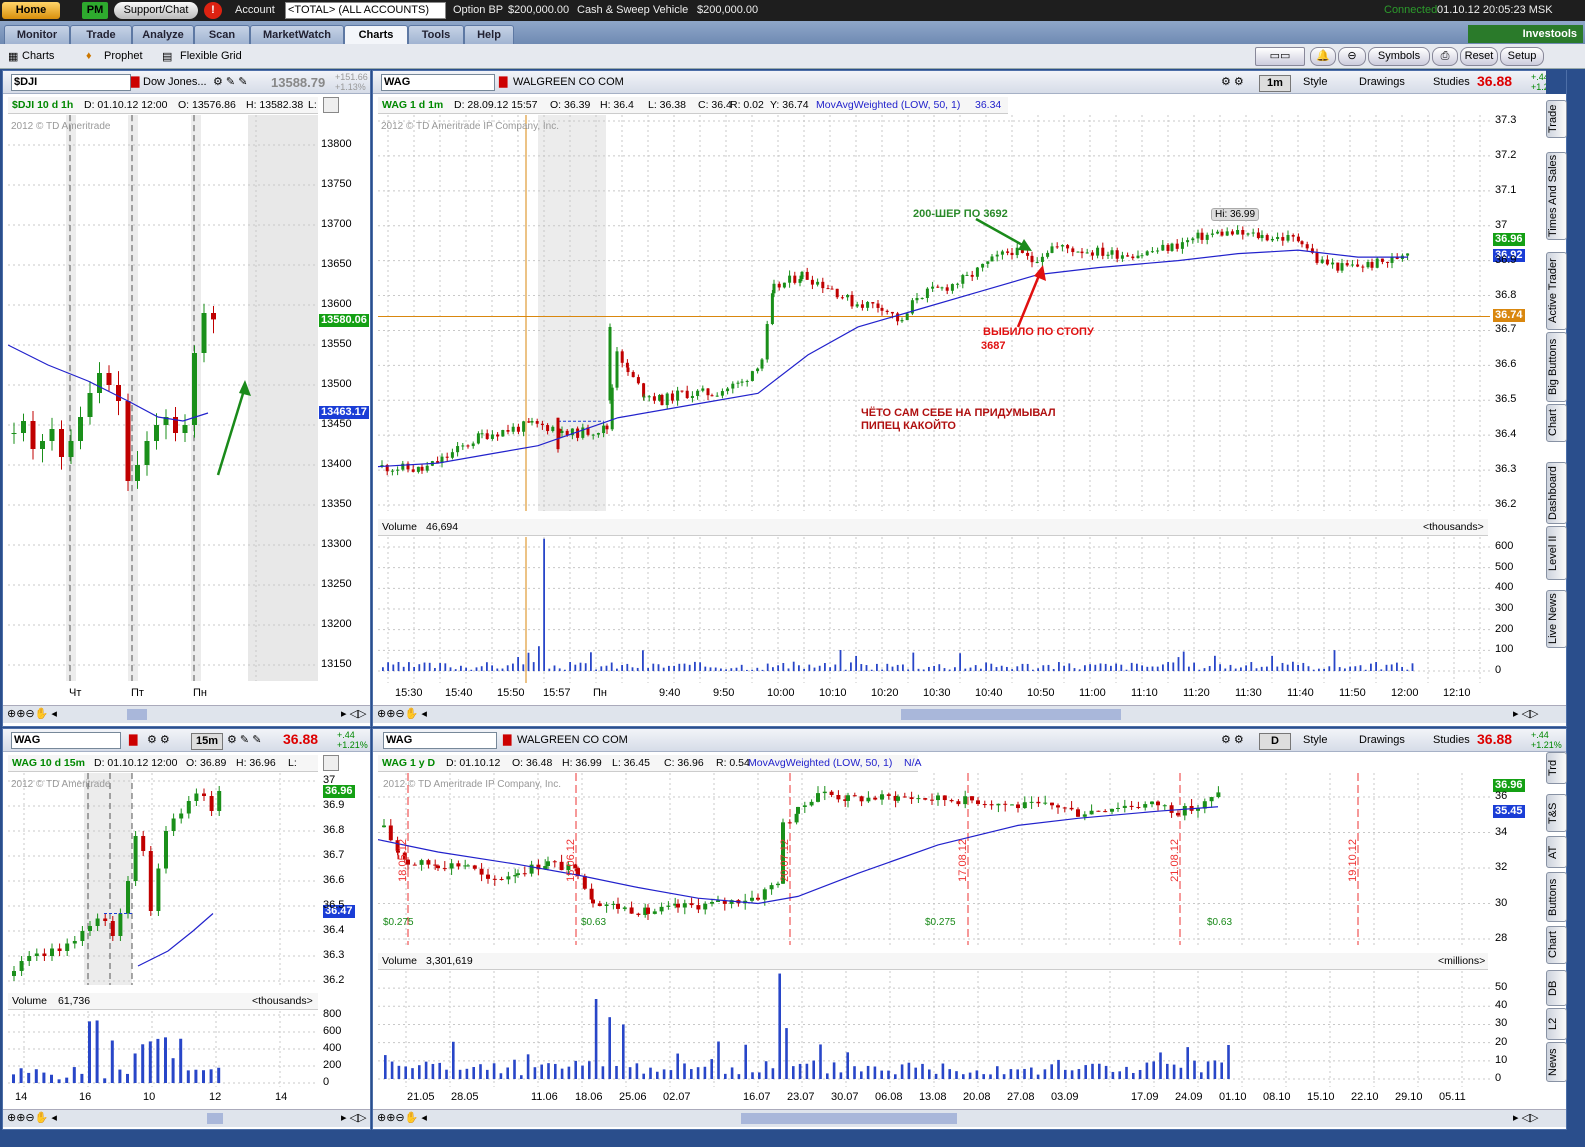 The width and height of the screenshot is (1585, 1147). I want to click on wag-1y-scrollbar: ⊕⊕⊖✋ ◂ ▸ ◁▷, so click(969, 1118).